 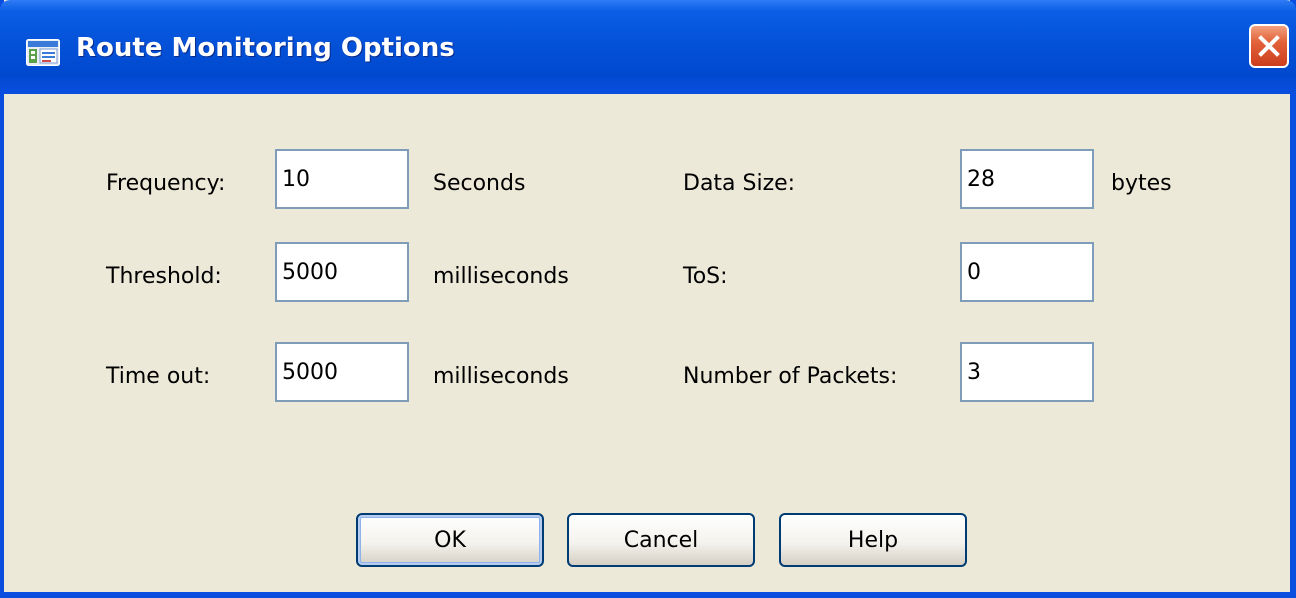 I want to click on threshold-unit: milliseconds, so click(x=501, y=276).